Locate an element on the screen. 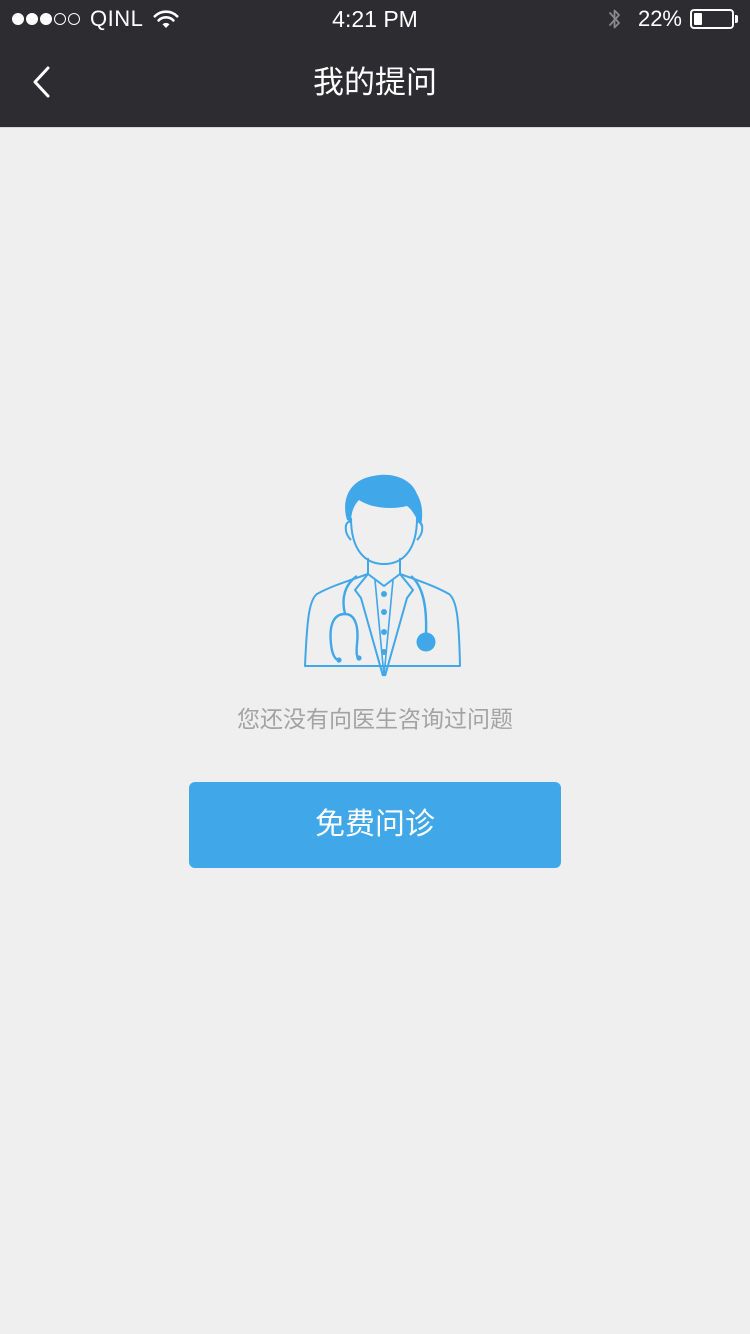  page-title: 我的提问 is located at coordinates (375, 83).